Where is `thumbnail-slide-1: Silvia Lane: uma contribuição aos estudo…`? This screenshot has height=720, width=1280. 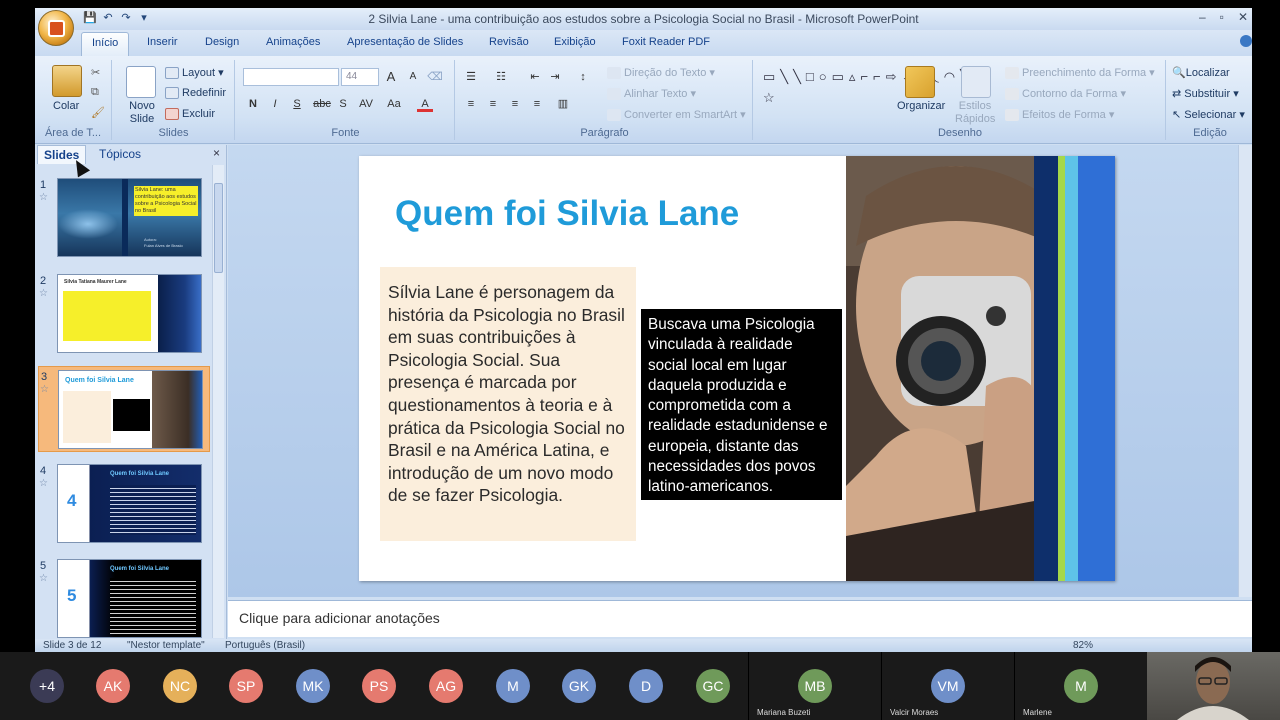 thumbnail-slide-1: Silvia Lane: uma contribuição aos estudo… is located at coordinates (129, 217).